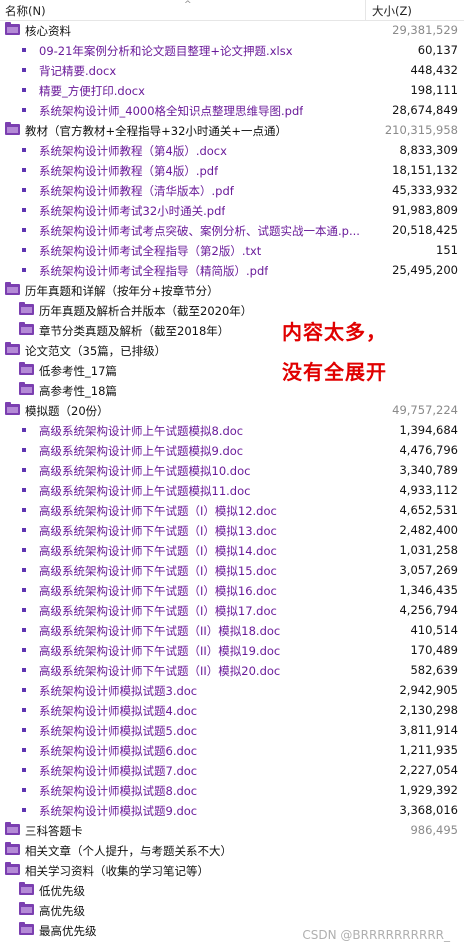 Image resolution: width=464 pixels, height=946 pixels. I want to click on folder-row: 模拟题（20份） 49,757,224, so click(232, 410).